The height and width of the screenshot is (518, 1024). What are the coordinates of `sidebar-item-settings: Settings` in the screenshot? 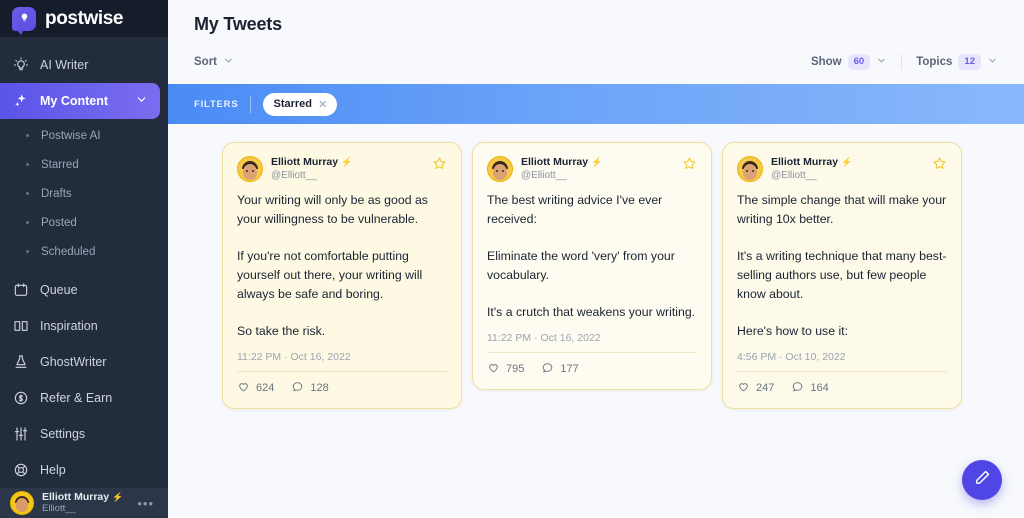 It's located at (84, 434).